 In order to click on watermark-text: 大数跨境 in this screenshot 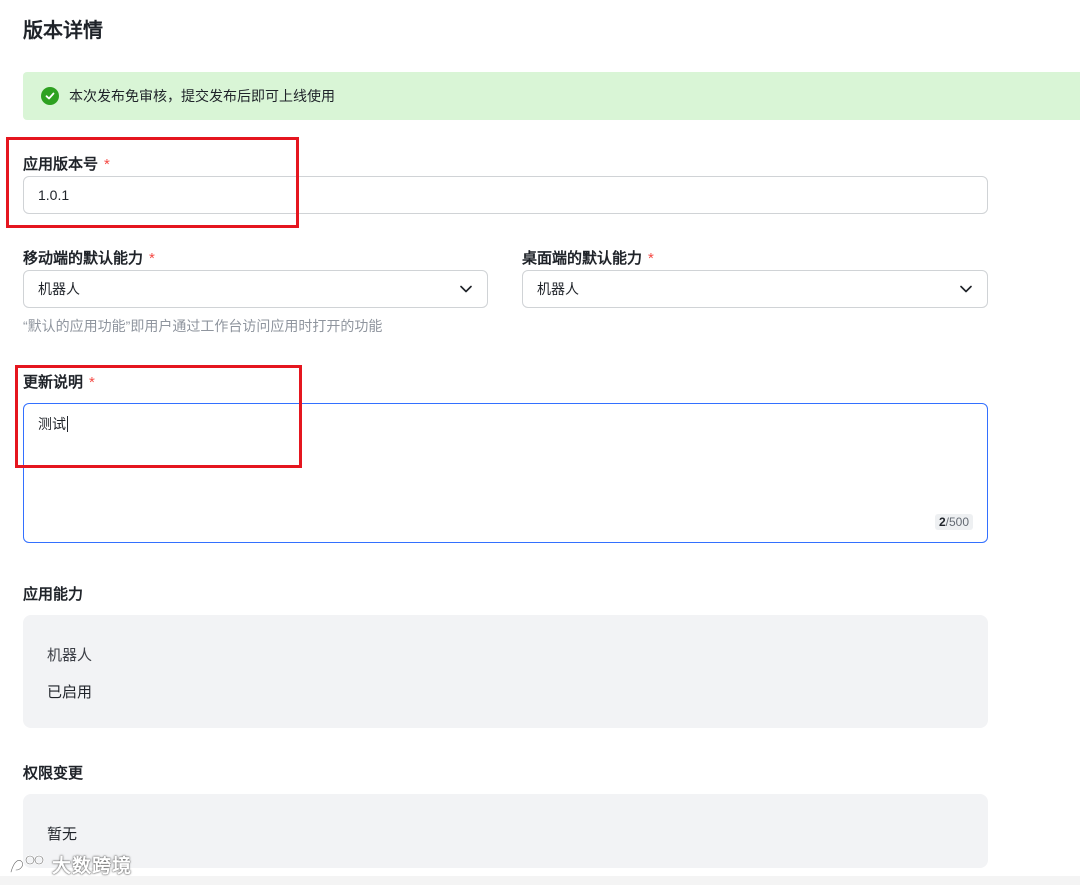, I will do `click(92, 866)`.